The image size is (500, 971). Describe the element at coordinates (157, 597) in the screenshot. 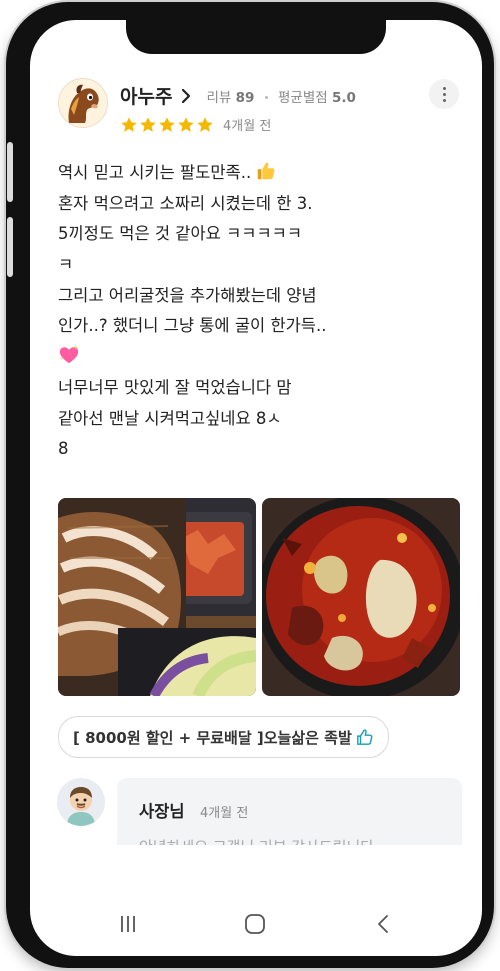

I see `review-photo-jokbal` at that location.